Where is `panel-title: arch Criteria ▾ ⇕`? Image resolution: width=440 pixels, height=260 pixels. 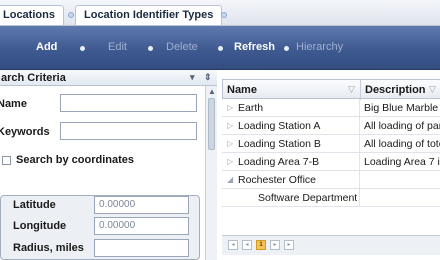
panel-title: arch Criteria ▾ ⇕ is located at coordinates (108, 78).